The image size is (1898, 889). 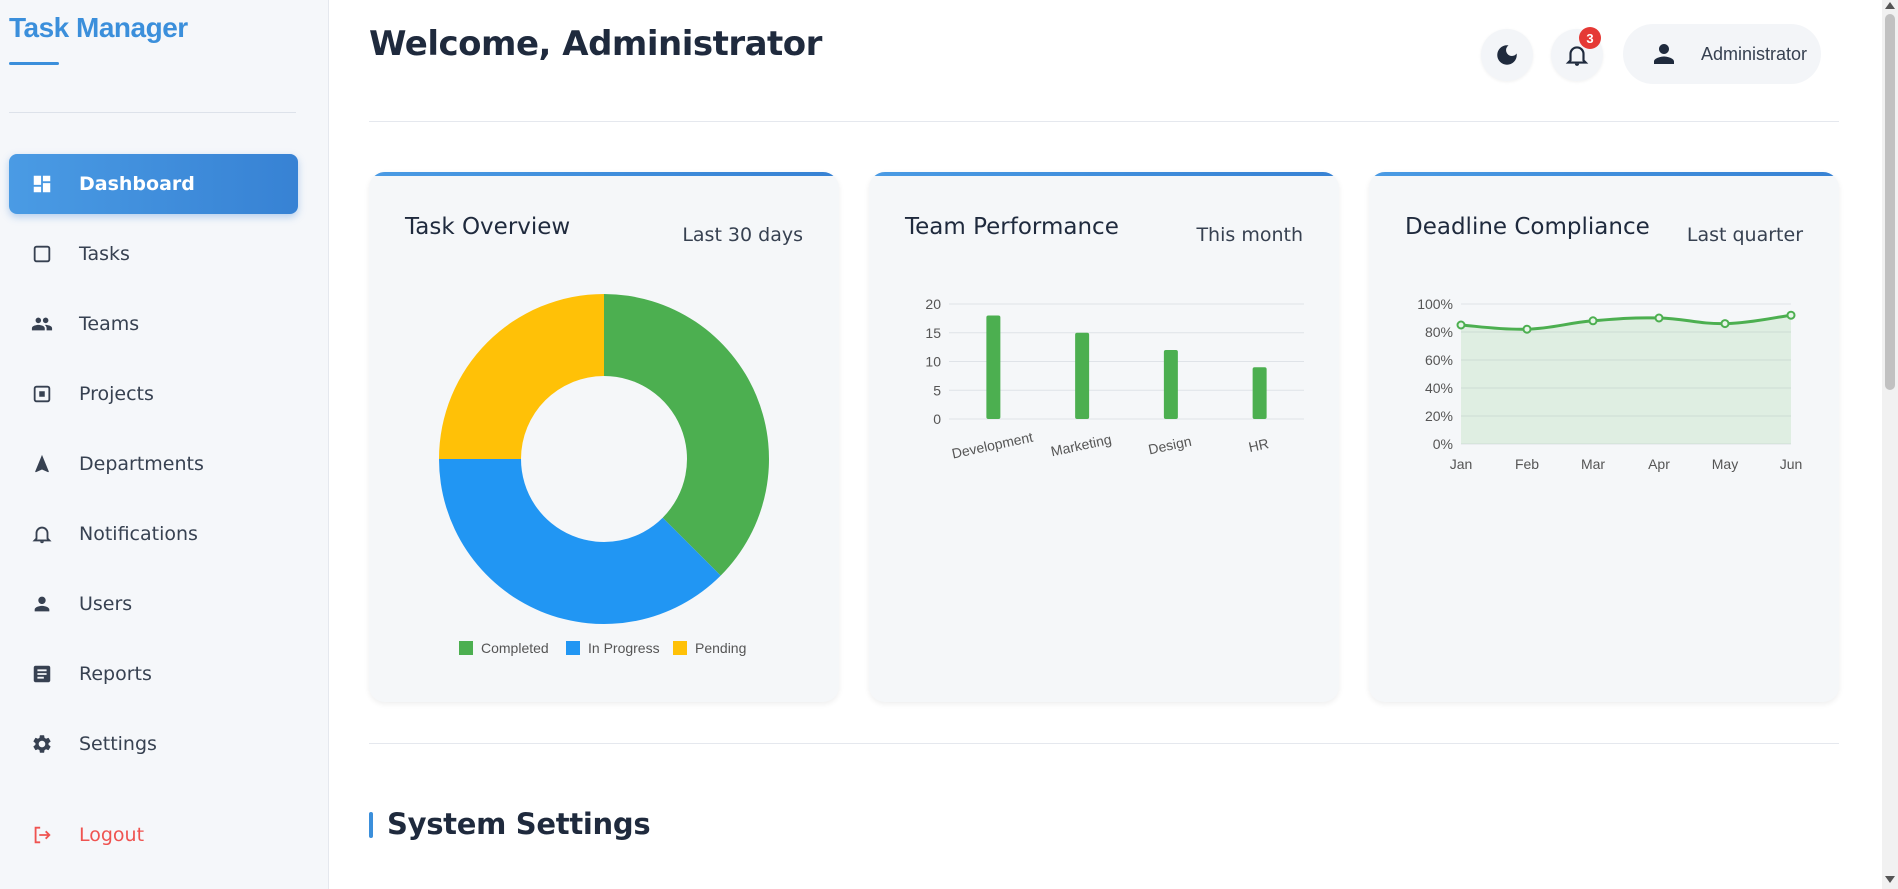 I want to click on theme-toggle-button, so click(x=1507, y=55).